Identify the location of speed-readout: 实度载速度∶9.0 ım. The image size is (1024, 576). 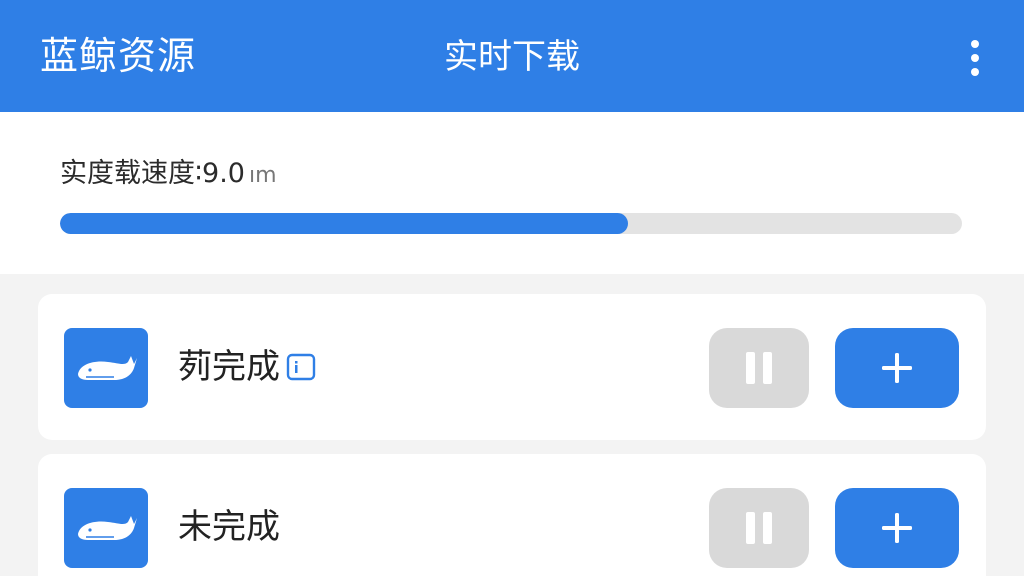
(168, 175).